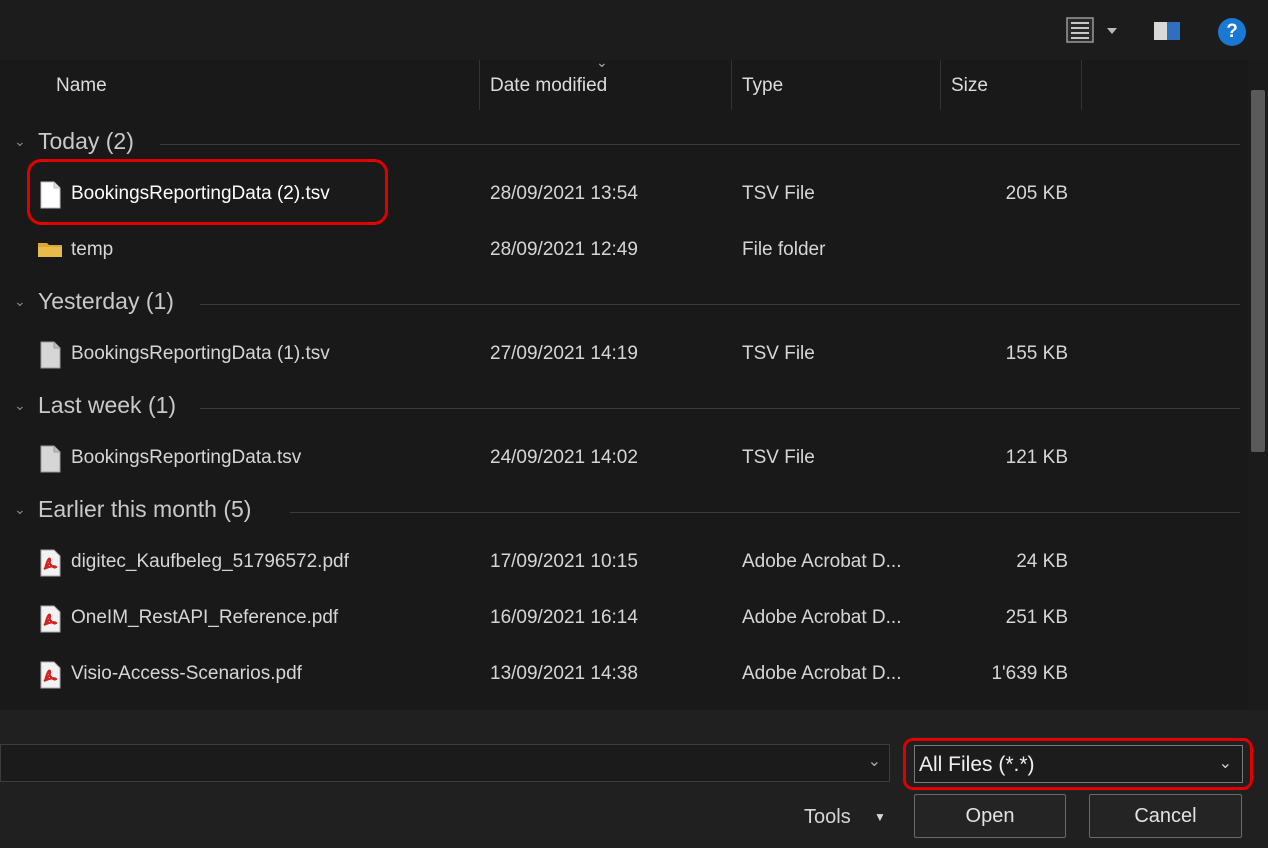 This screenshot has height=848, width=1268. I want to click on column-header-size: Size, so click(969, 86).